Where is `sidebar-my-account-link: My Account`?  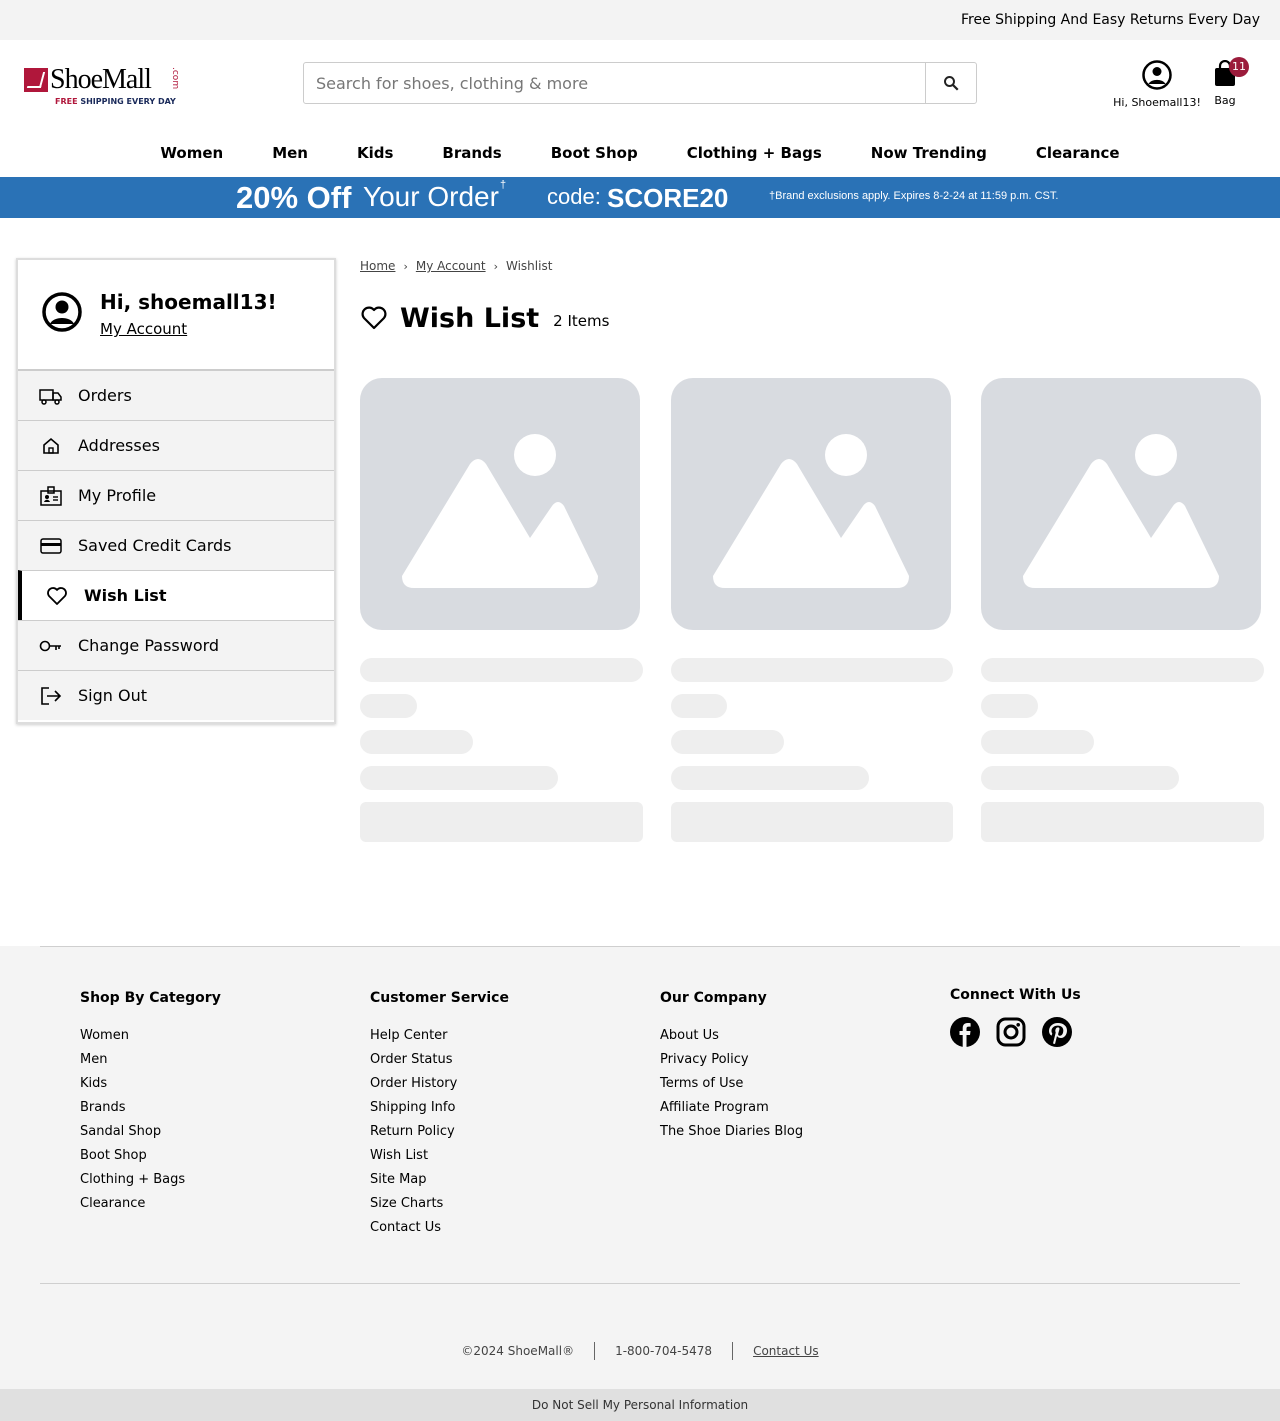
sidebar-my-account-link: My Account is located at coordinates (143, 329).